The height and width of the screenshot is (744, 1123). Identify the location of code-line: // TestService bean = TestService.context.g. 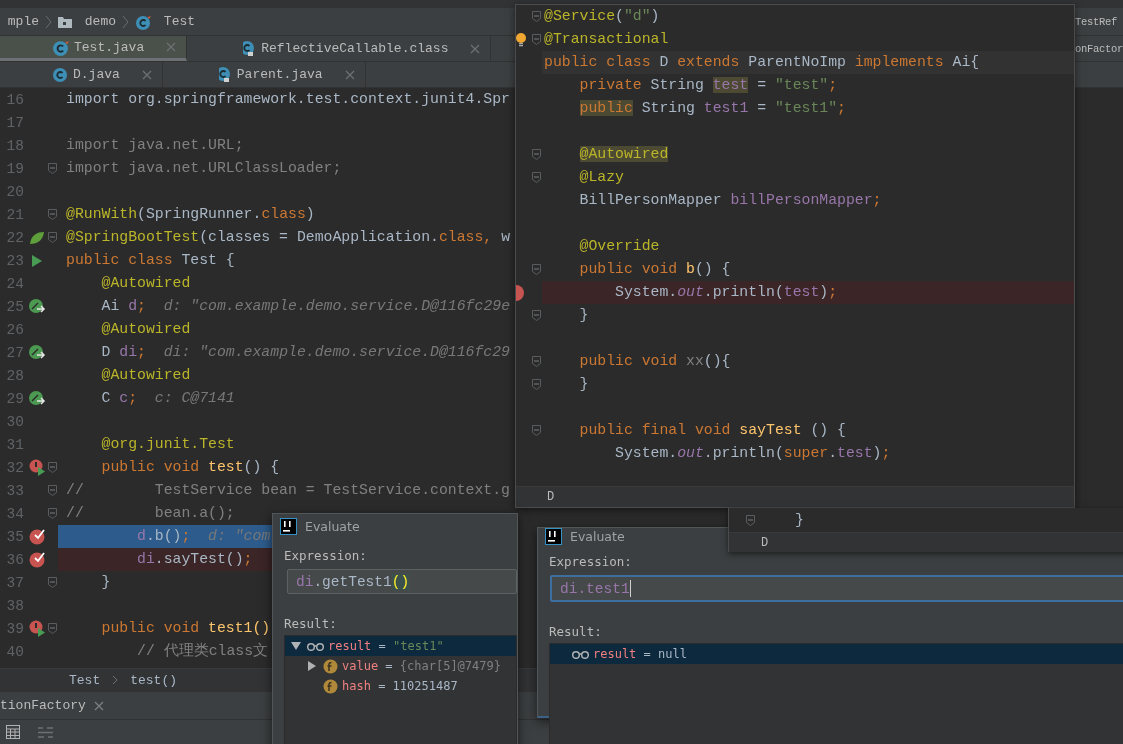
(287, 490).